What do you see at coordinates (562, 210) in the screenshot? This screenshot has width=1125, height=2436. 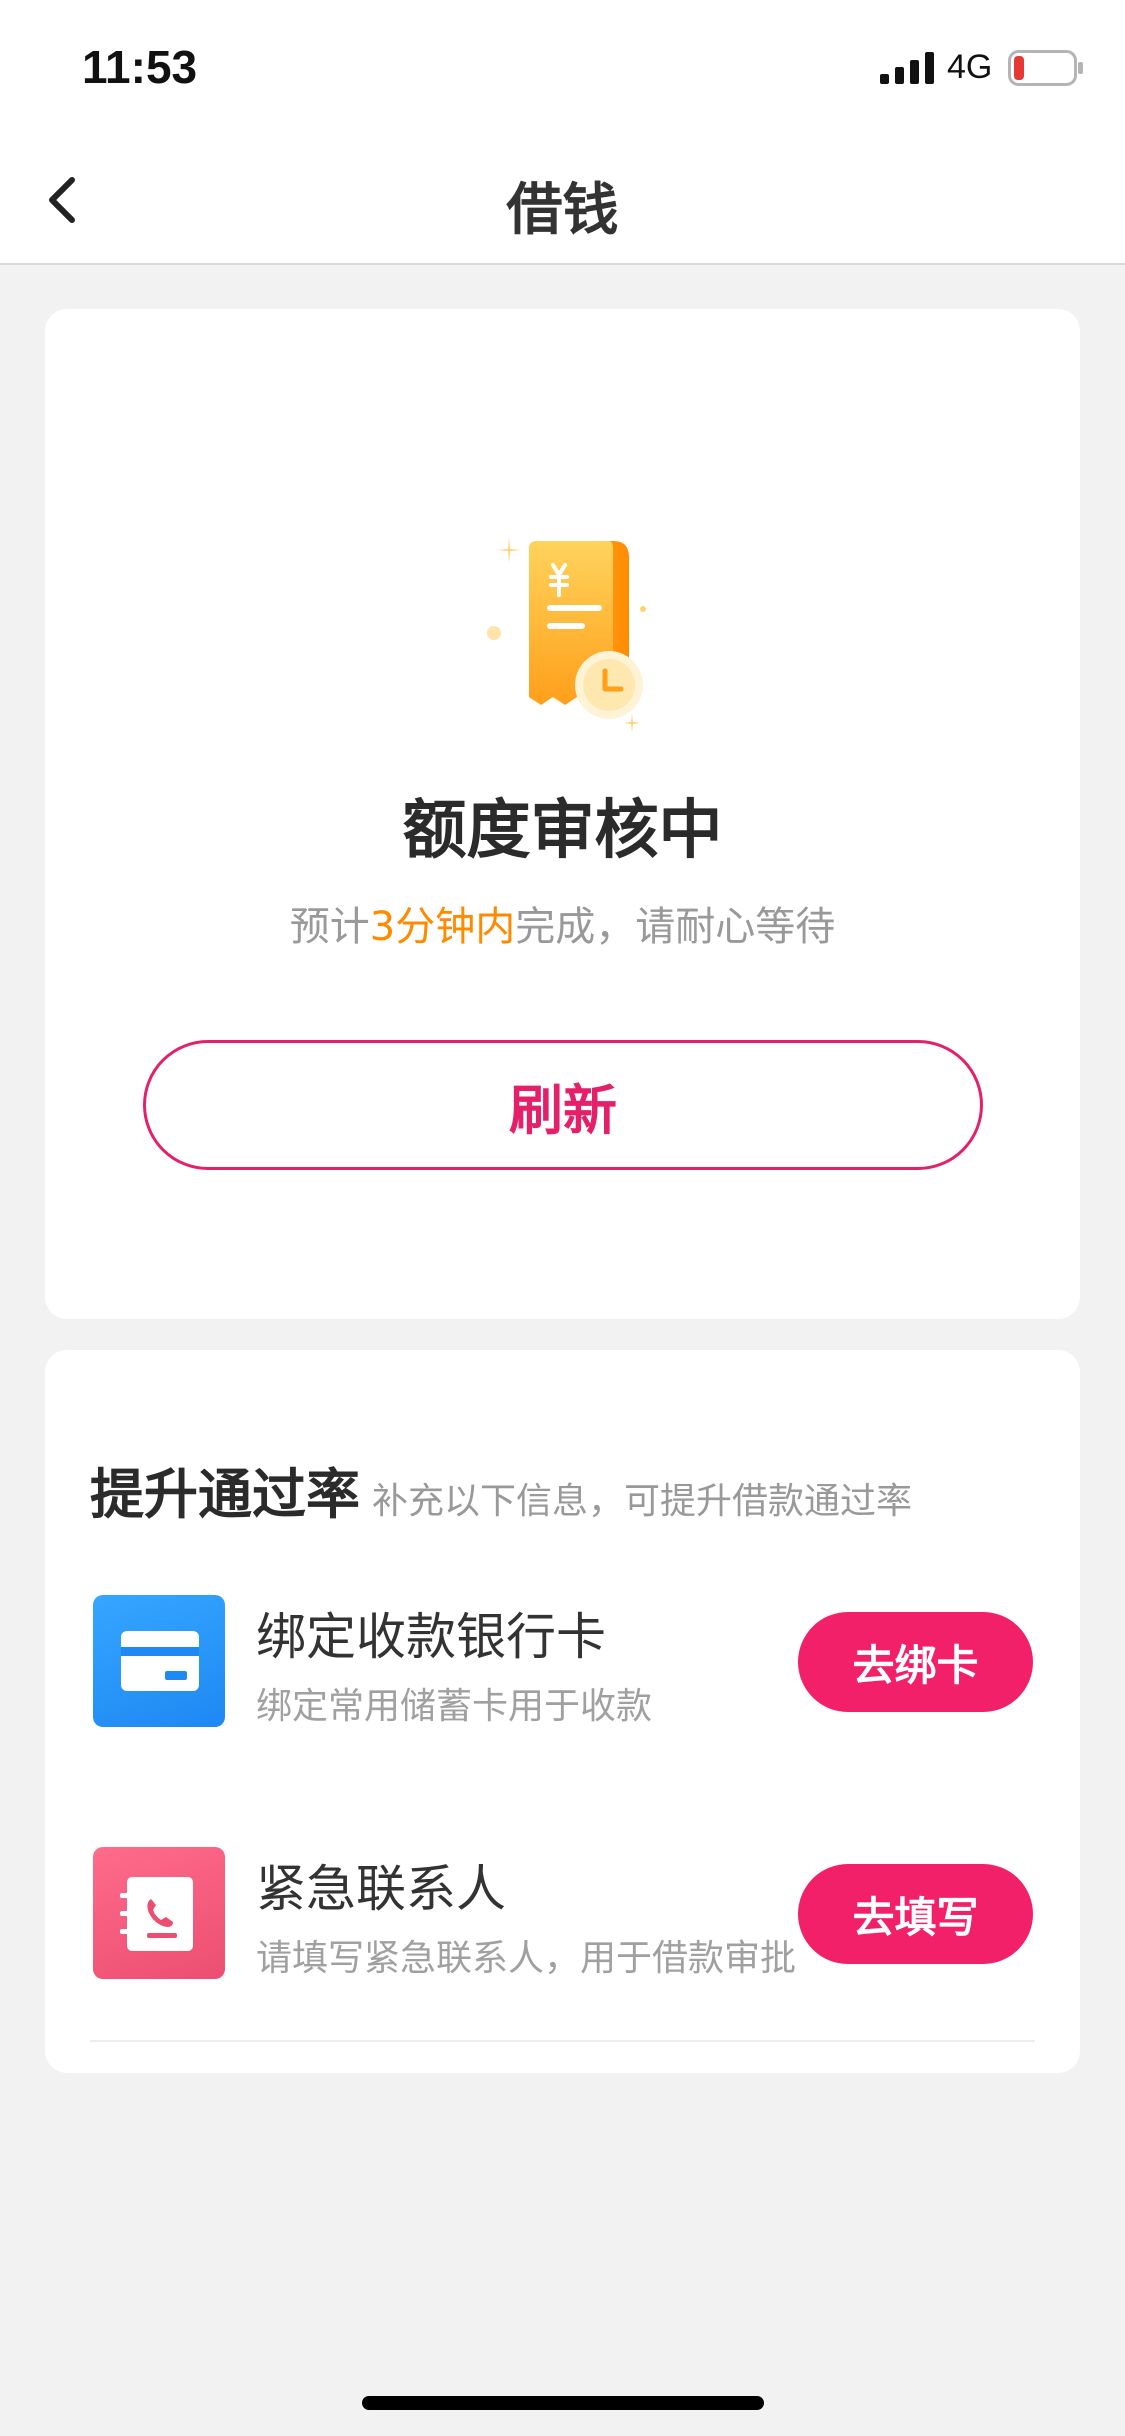 I see `page-title: 借钱` at bounding box center [562, 210].